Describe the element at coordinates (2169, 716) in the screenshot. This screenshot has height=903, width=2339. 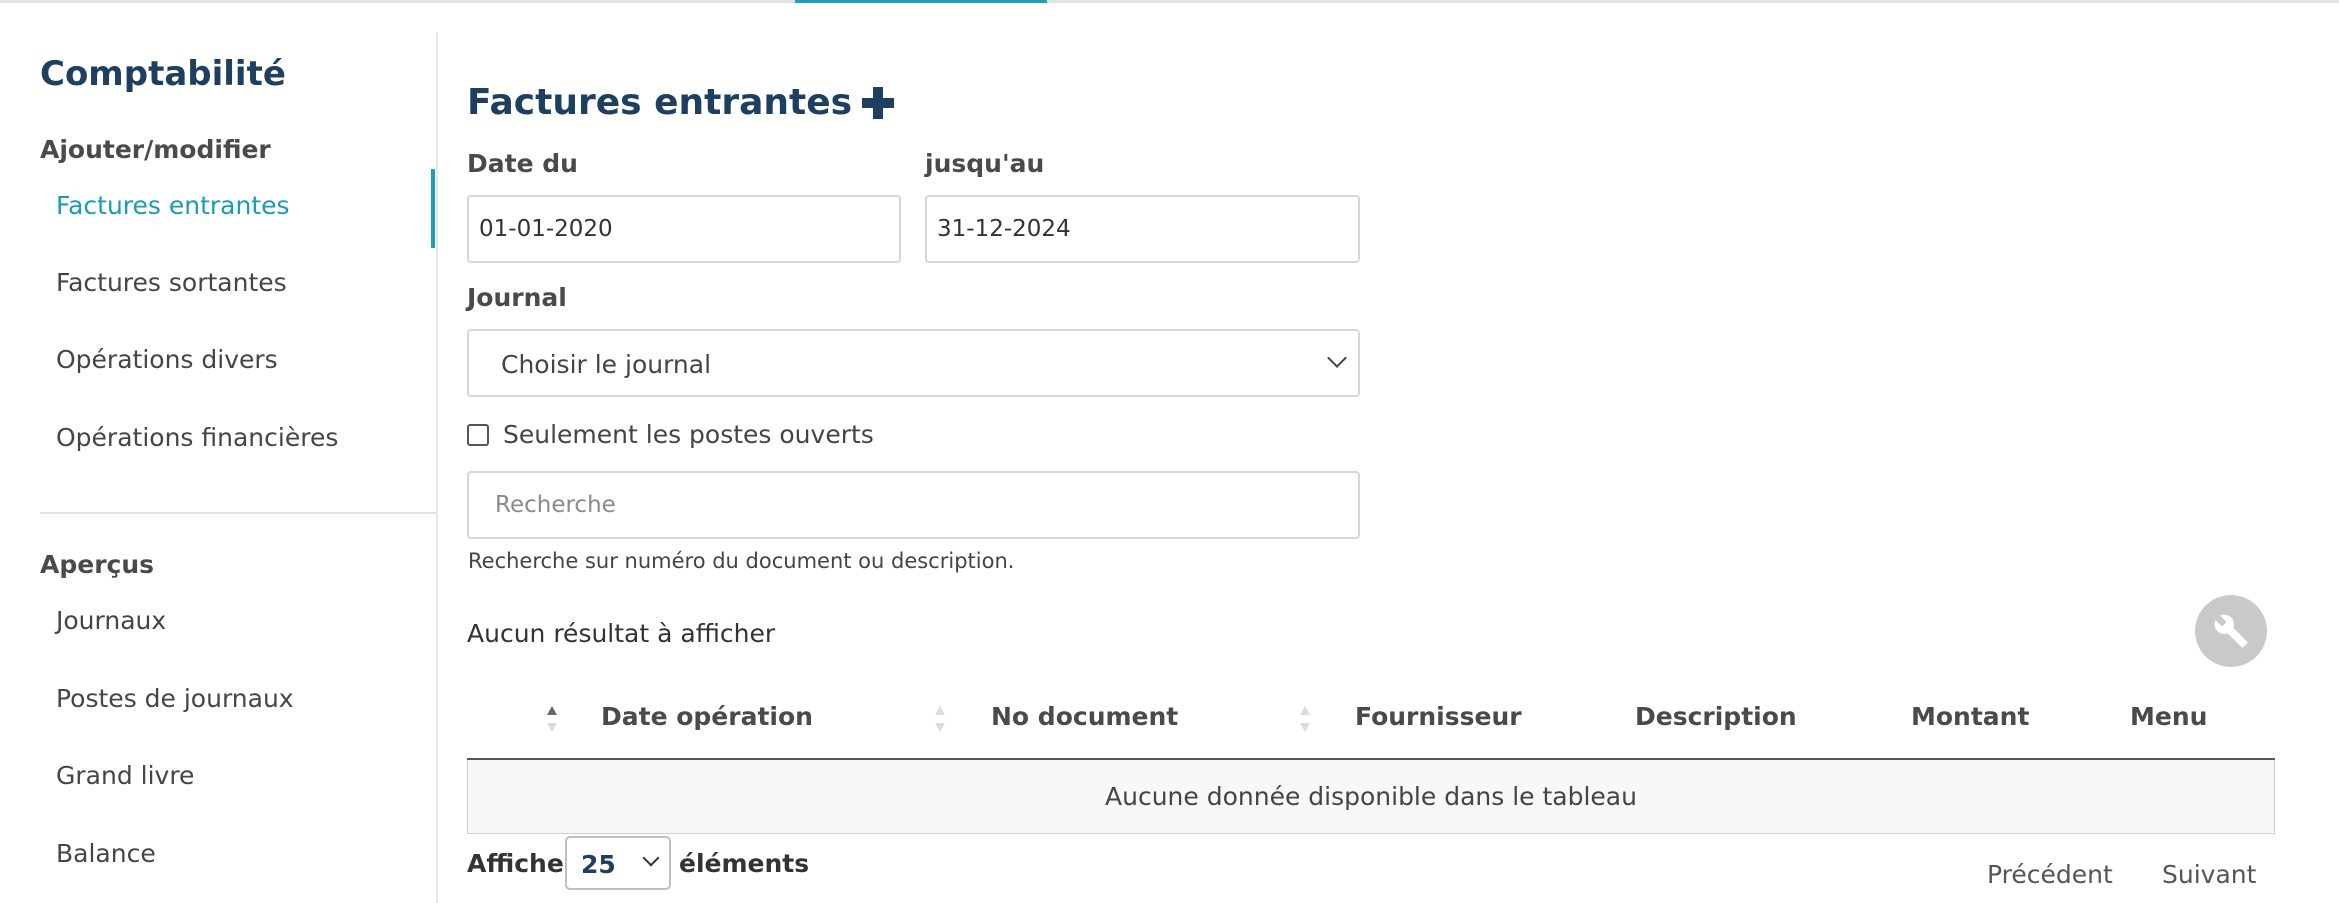
I see `column-menu: Menu` at that location.